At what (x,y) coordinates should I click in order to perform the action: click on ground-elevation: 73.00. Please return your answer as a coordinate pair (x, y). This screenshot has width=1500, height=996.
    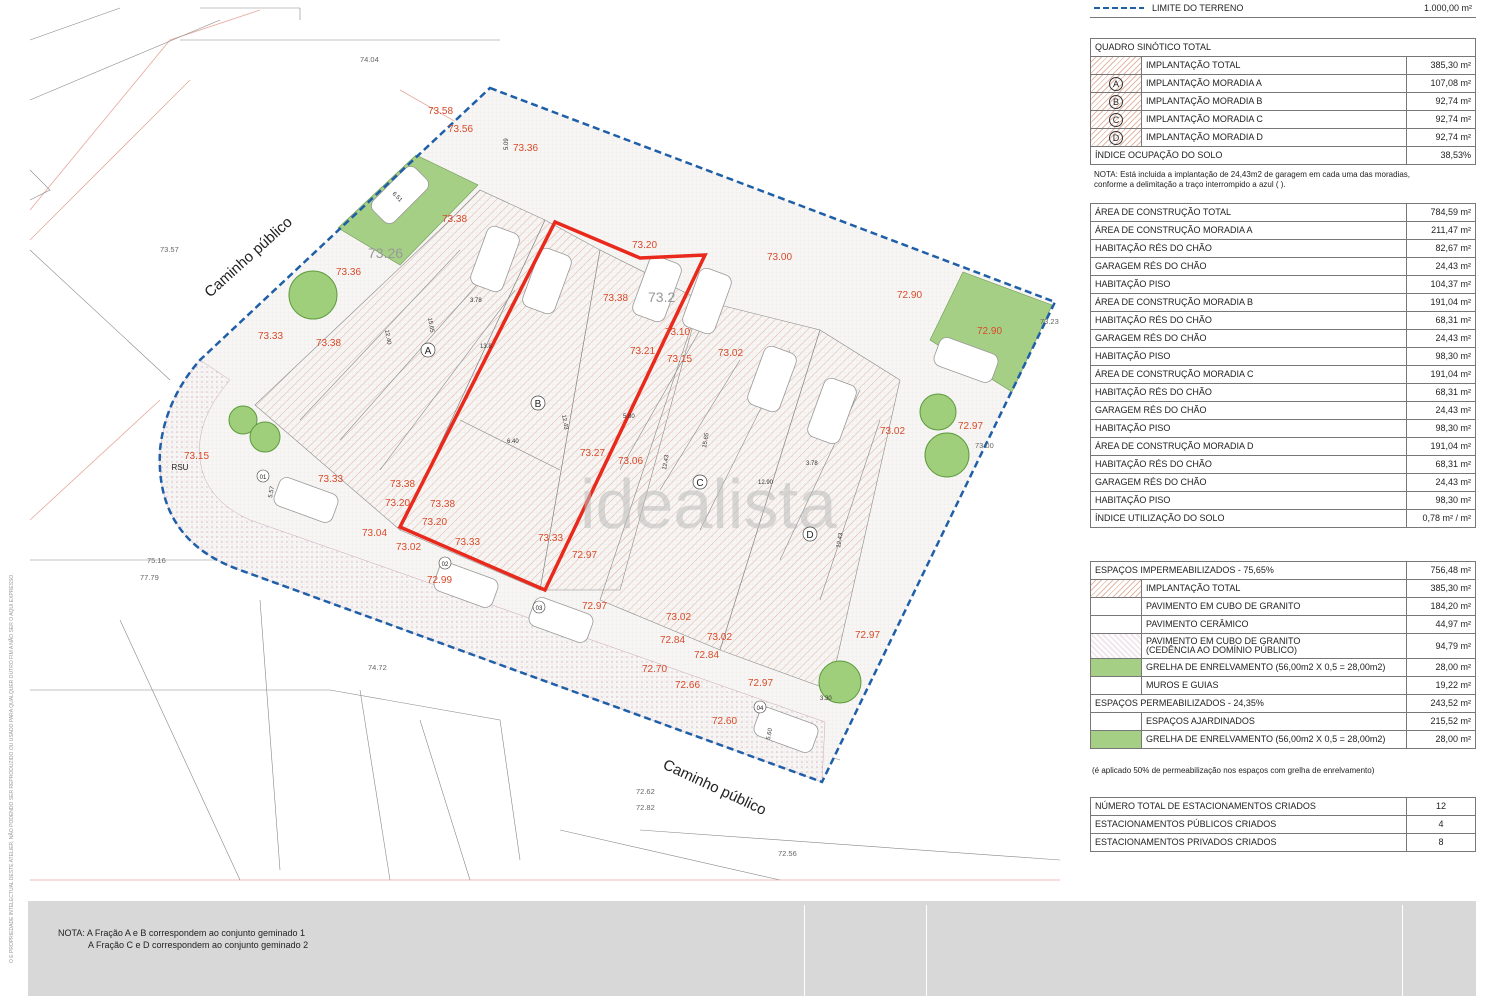
    Looking at the image, I should click on (984, 445).